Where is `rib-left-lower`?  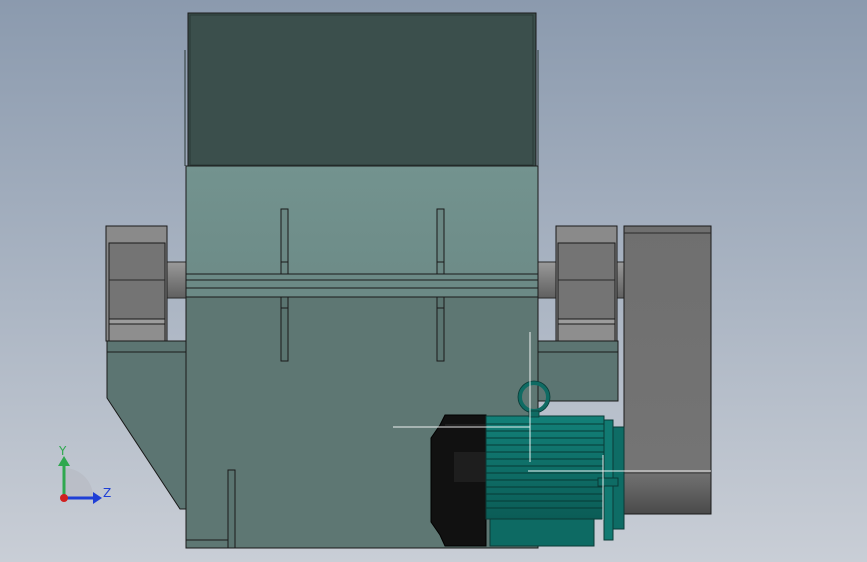 rib-left-lower is located at coordinates (284, 329).